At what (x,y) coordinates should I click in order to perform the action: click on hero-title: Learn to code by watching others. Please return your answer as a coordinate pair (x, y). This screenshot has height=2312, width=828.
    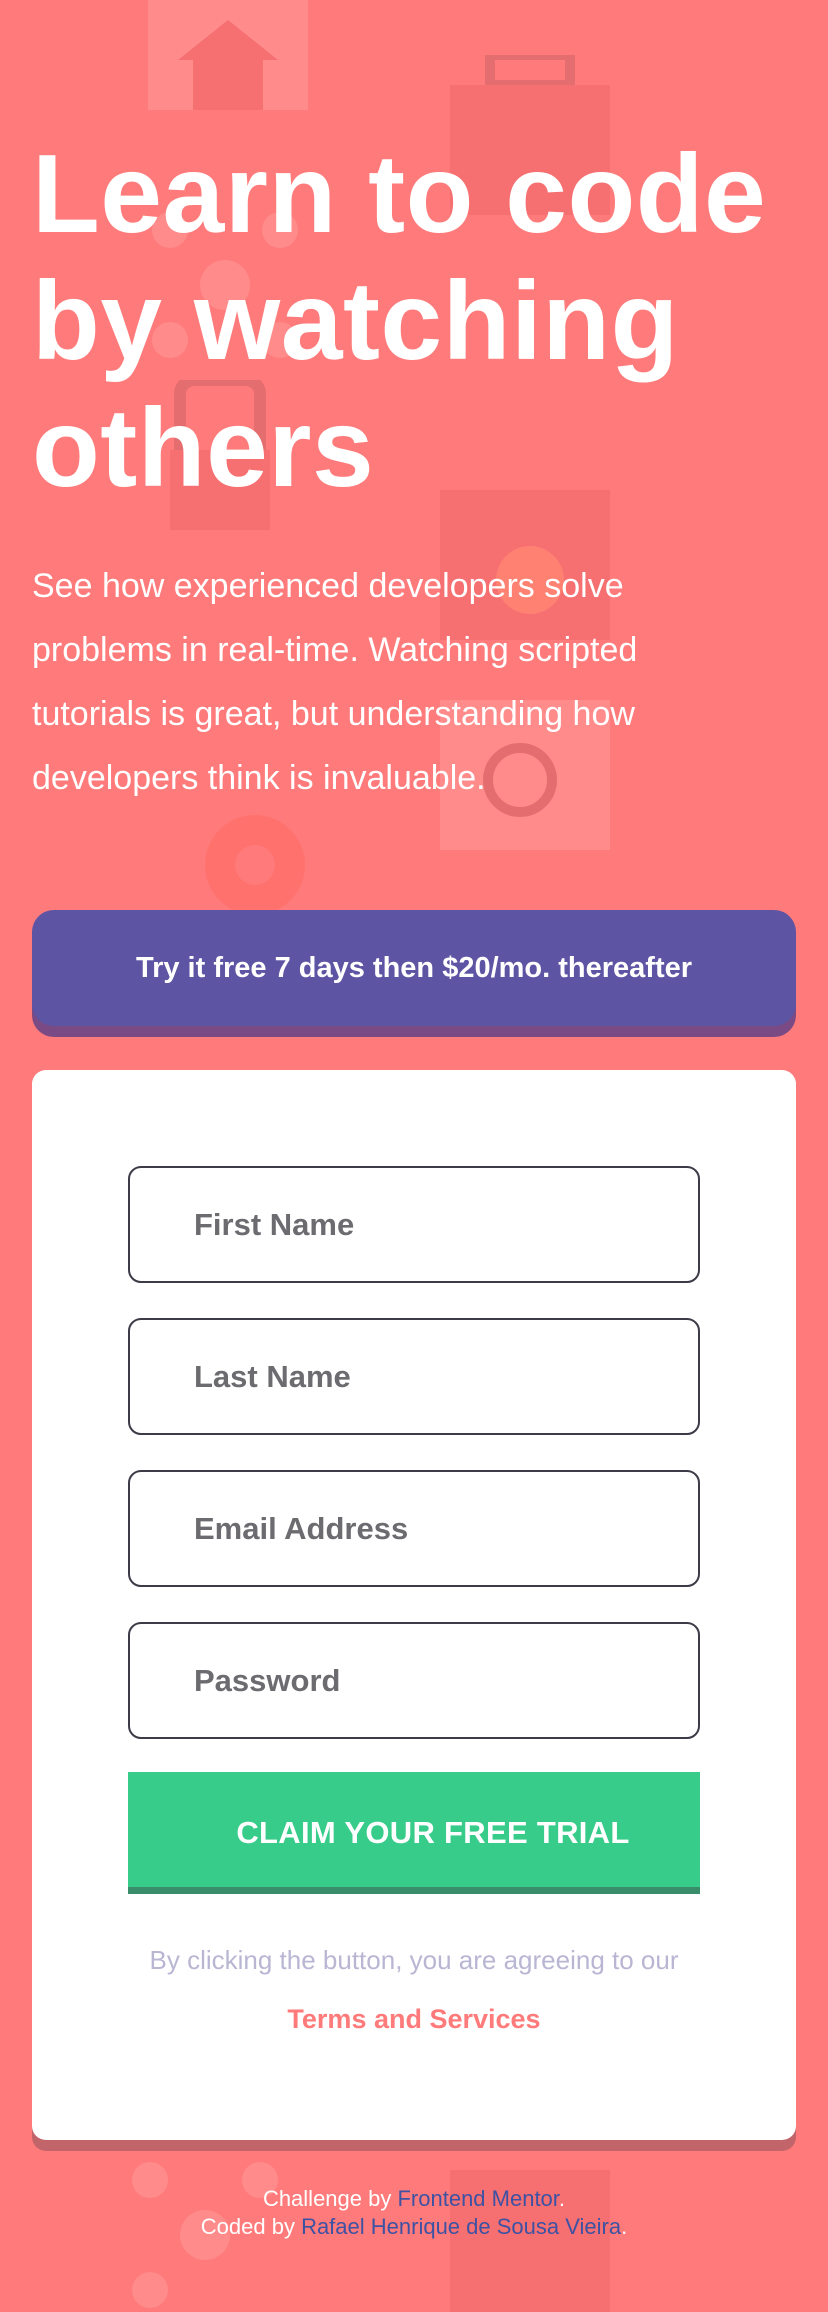
    Looking at the image, I should click on (399, 321).